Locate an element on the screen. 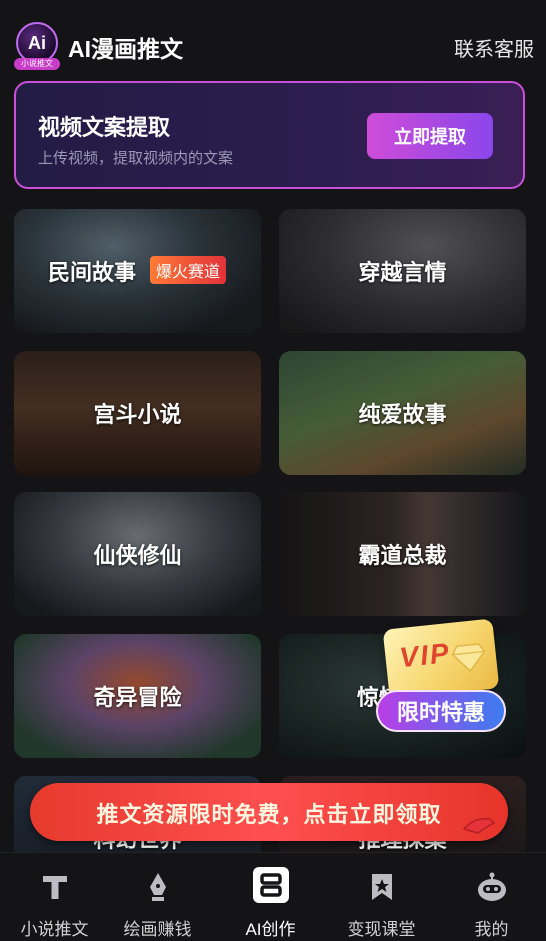 The image size is (546, 941). vip-card: VIP is located at coordinates (441, 659).